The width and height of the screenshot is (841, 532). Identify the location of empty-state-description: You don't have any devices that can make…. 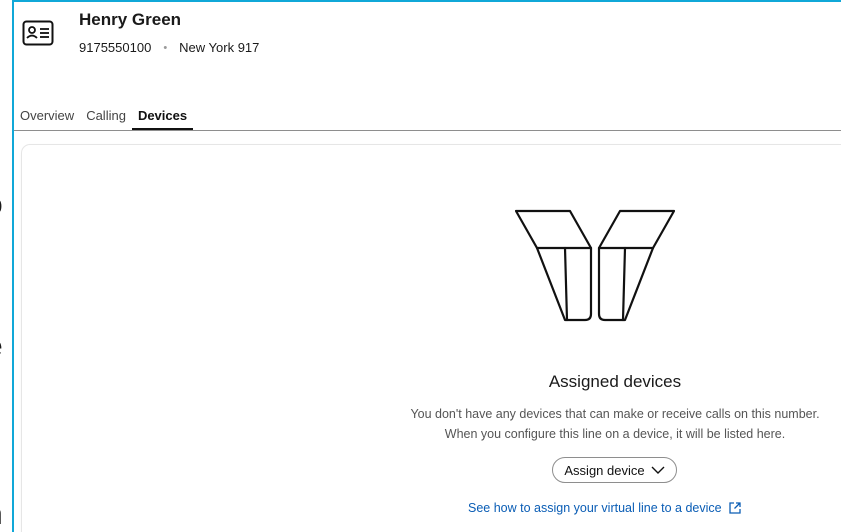
(605, 424).